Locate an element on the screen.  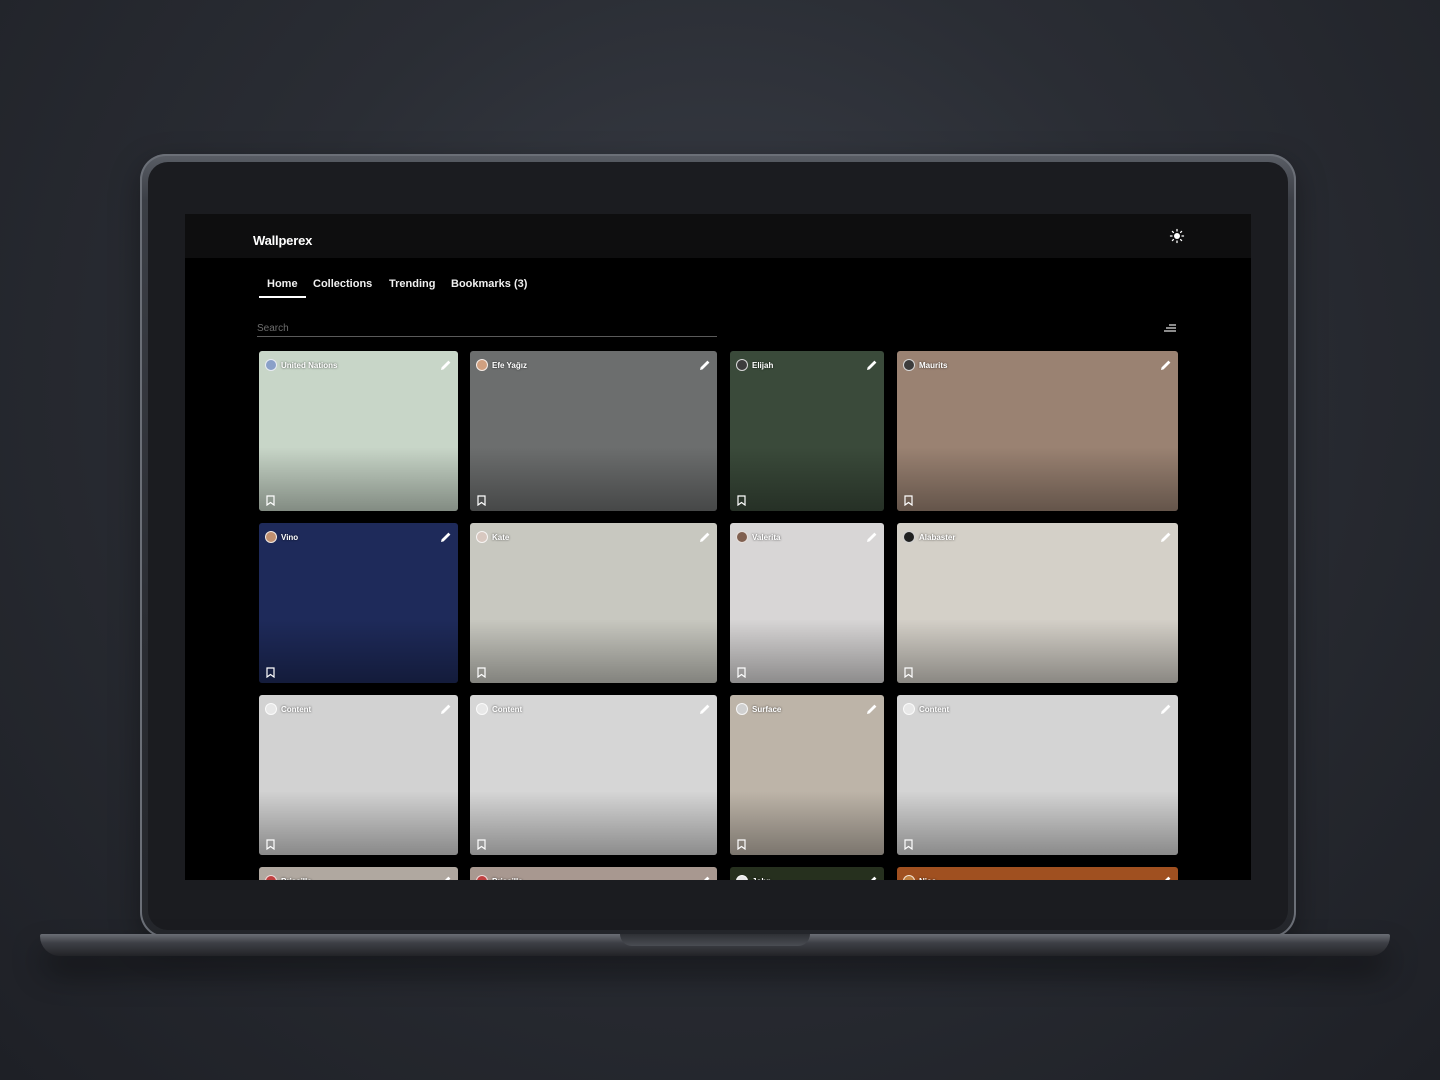
author-name: John is located at coordinates (761, 879).